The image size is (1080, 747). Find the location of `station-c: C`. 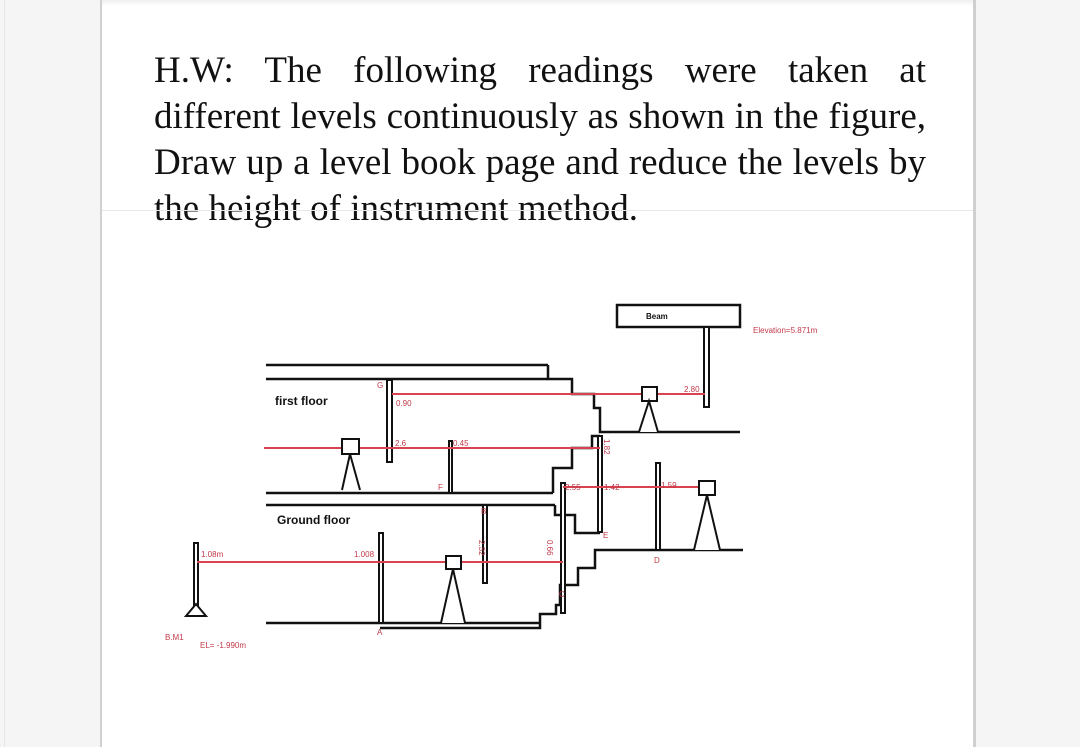

station-c: C is located at coordinates (562, 594).